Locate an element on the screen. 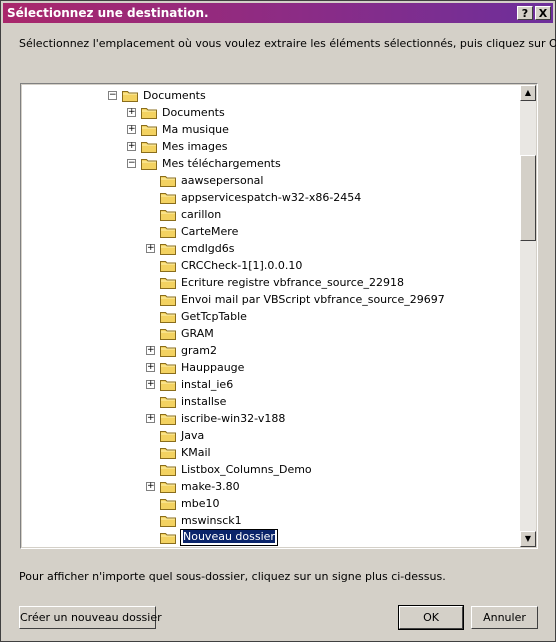  tree-item: − Documents is located at coordinates (271, 95).